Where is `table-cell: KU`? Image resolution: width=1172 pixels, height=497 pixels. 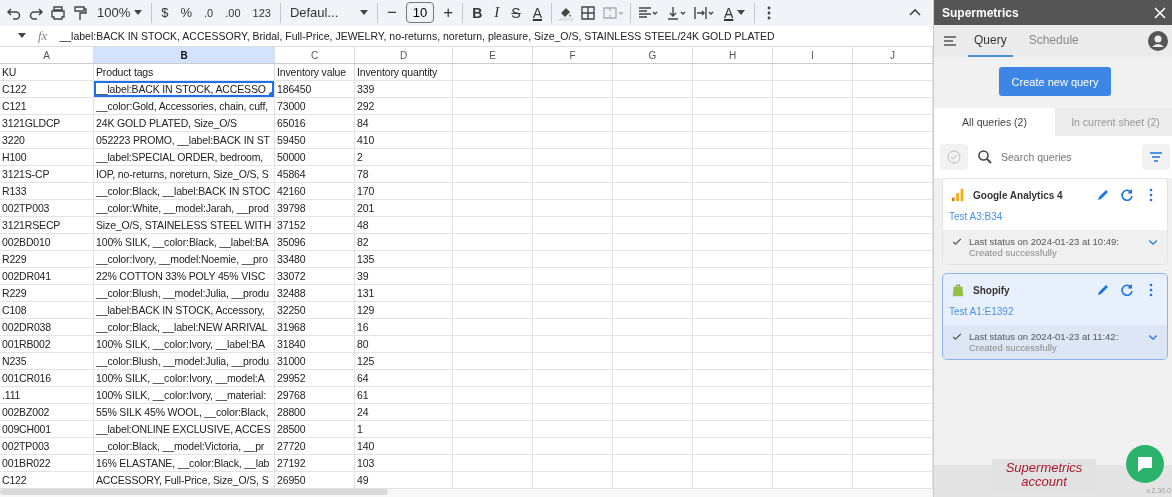 table-cell: KU is located at coordinates (47, 72).